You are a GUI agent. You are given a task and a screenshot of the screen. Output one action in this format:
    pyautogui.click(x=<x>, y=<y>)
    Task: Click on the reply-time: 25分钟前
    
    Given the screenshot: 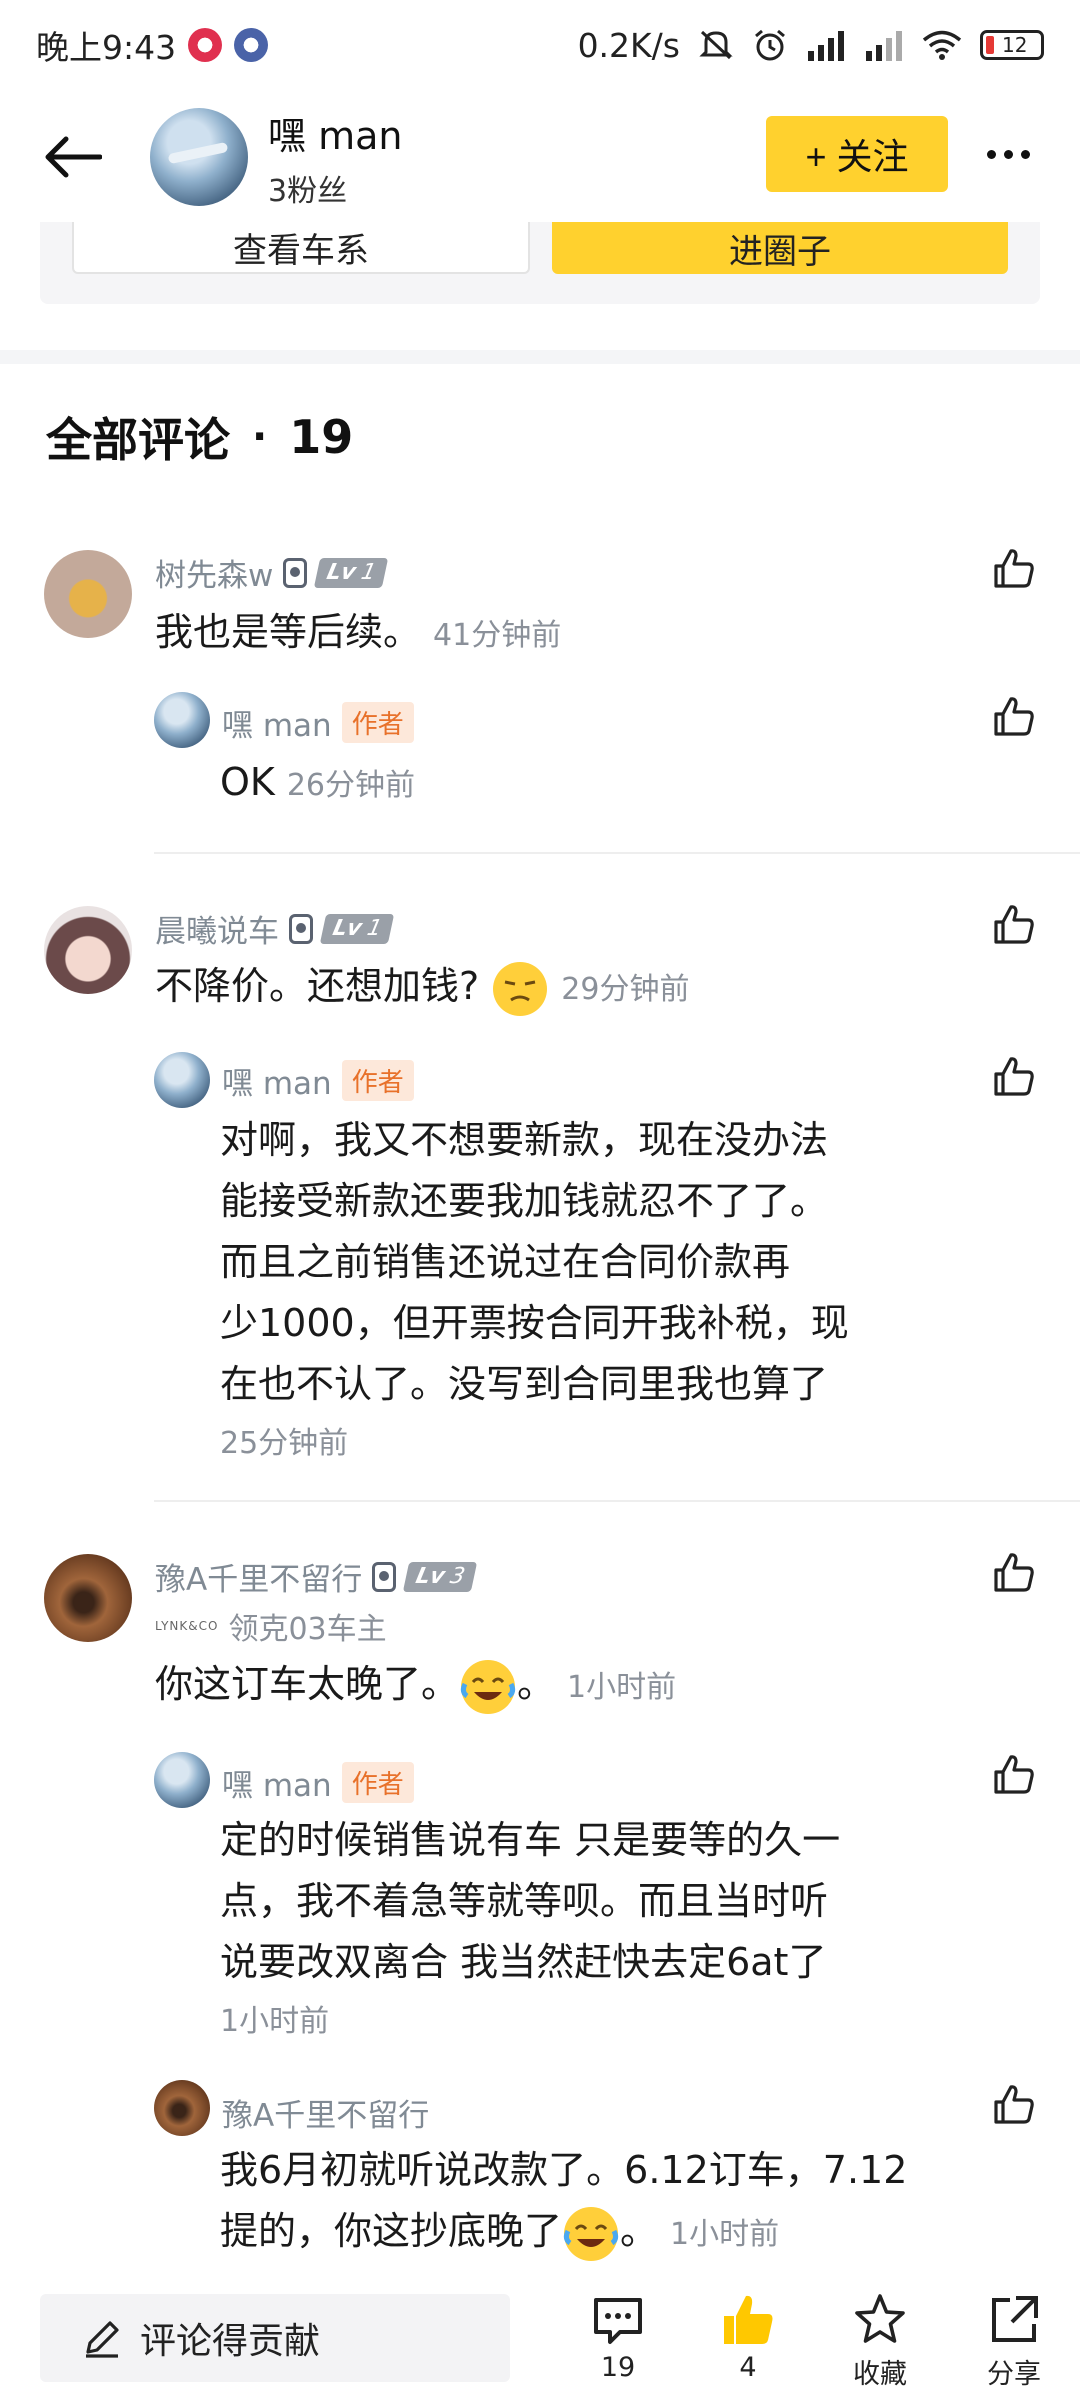 What is the action you would take?
    pyautogui.click(x=284, y=1443)
    